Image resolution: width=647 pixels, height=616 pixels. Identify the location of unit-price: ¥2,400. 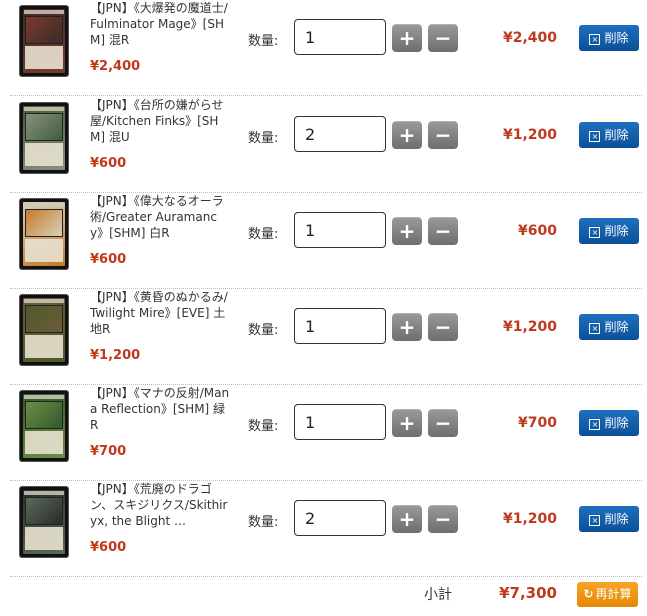
(115, 66).